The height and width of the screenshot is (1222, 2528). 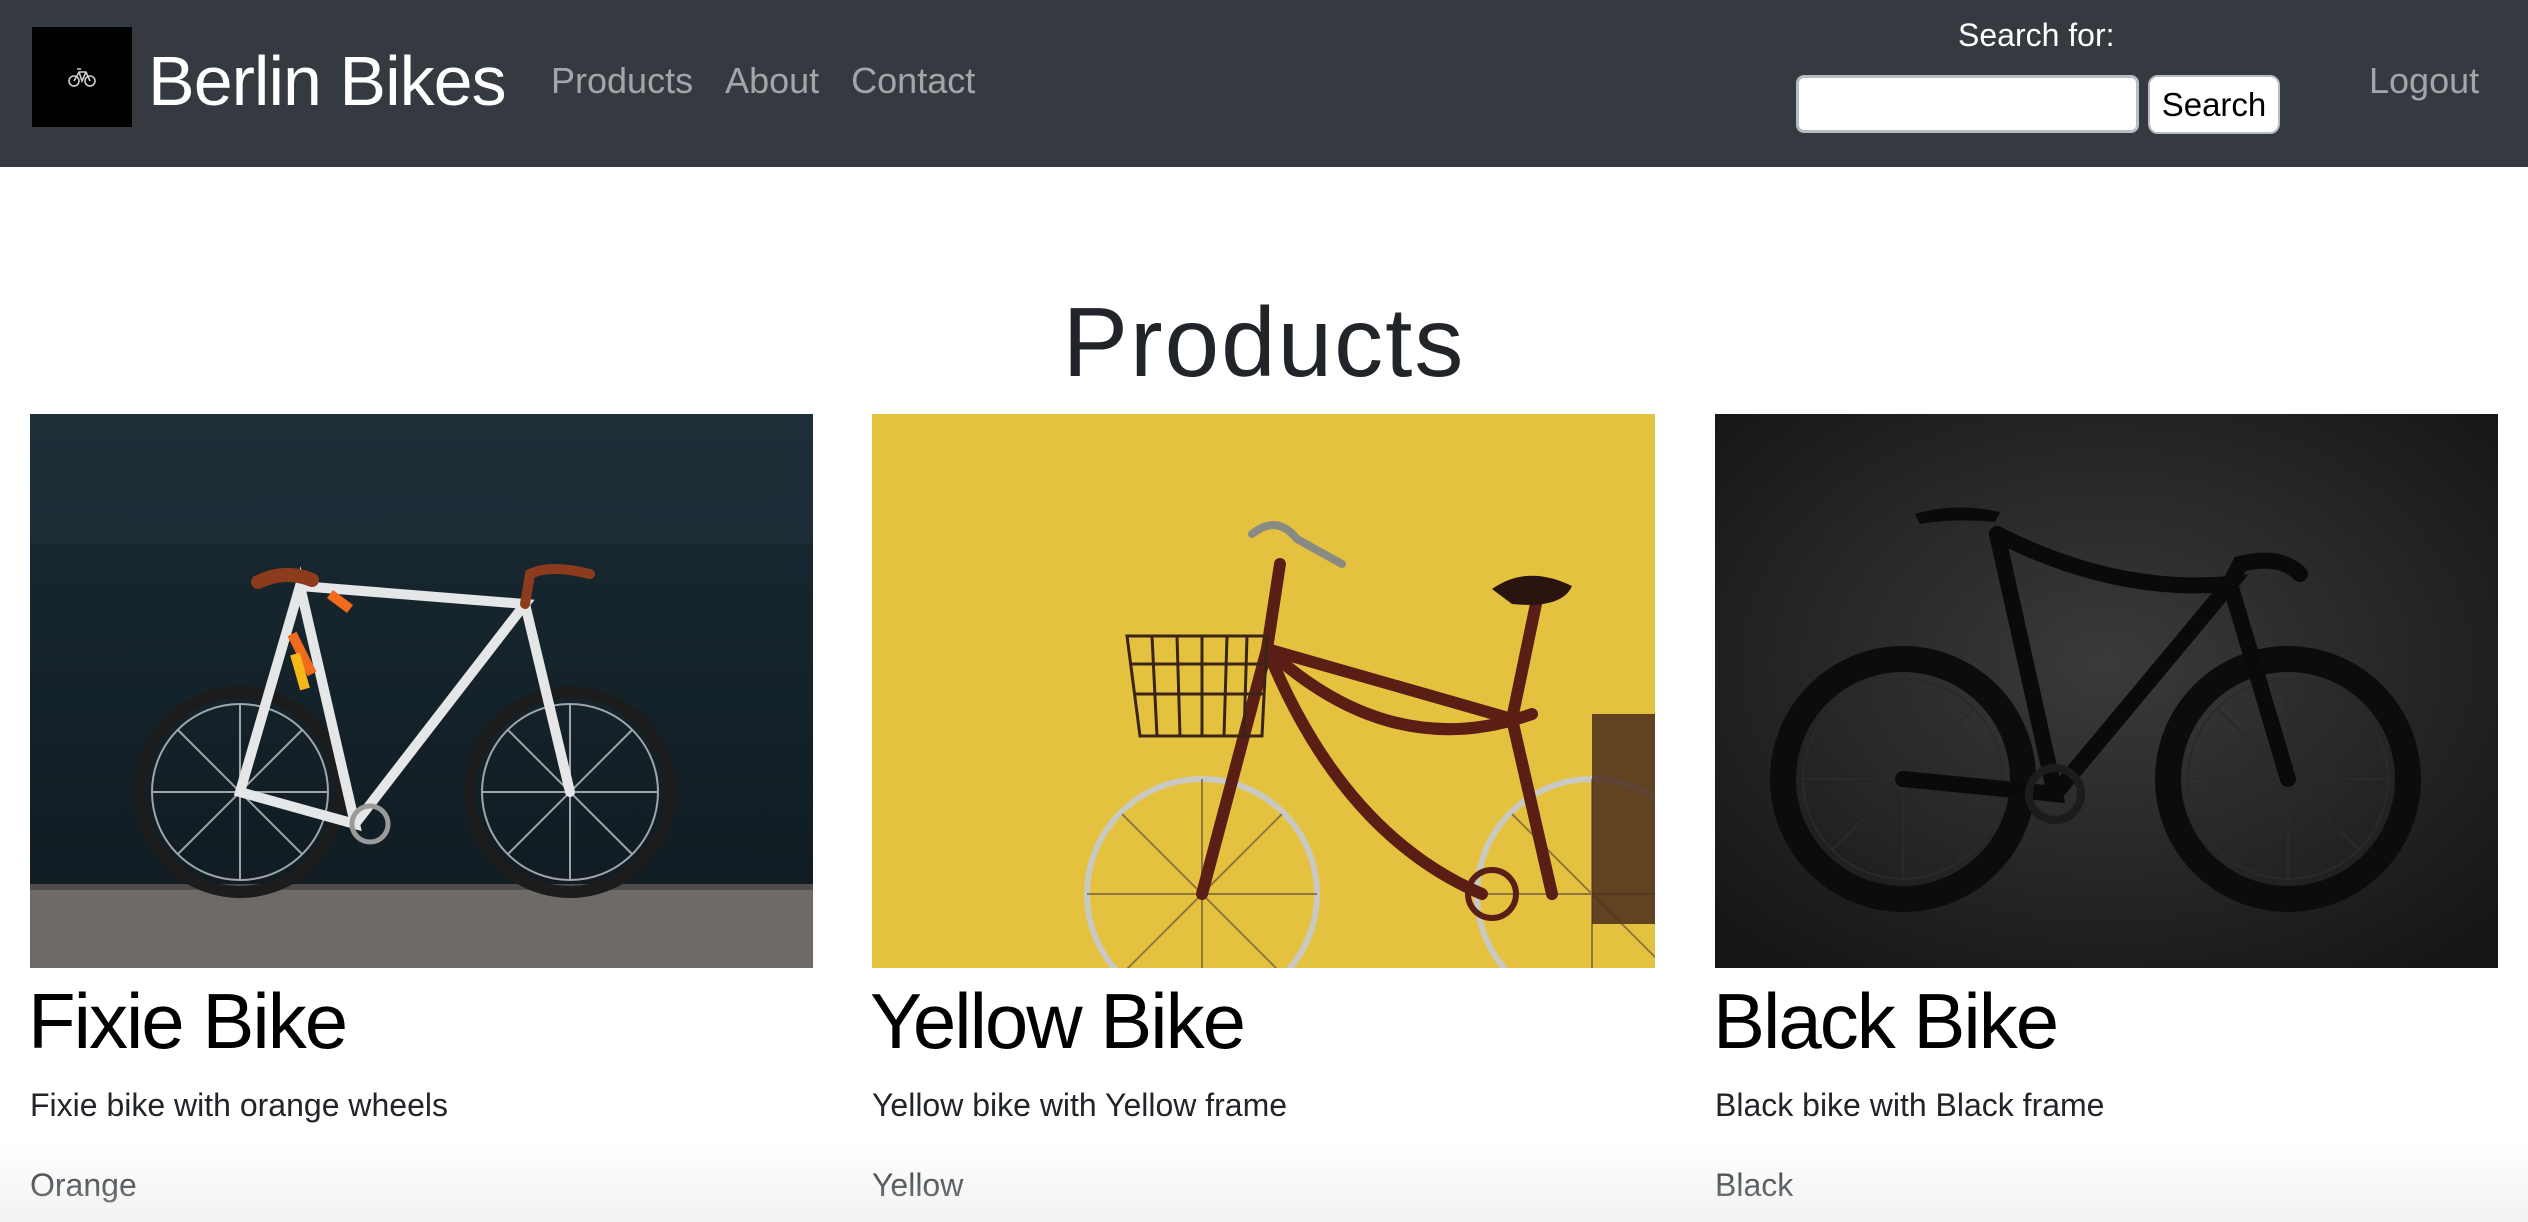 What do you see at coordinates (188, 1021) in the screenshot?
I see `product-name: Fixie Bike` at bounding box center [188, 1021].